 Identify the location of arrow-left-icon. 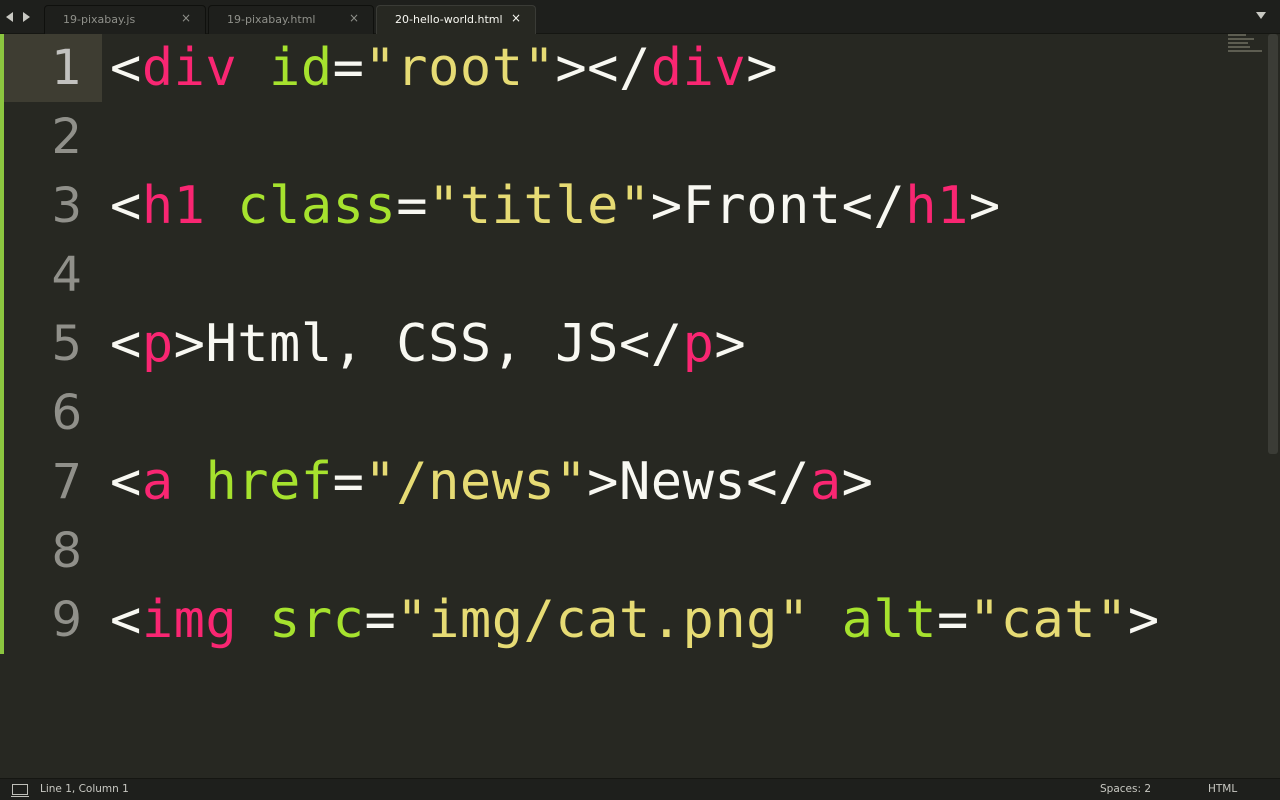
(9, 17).